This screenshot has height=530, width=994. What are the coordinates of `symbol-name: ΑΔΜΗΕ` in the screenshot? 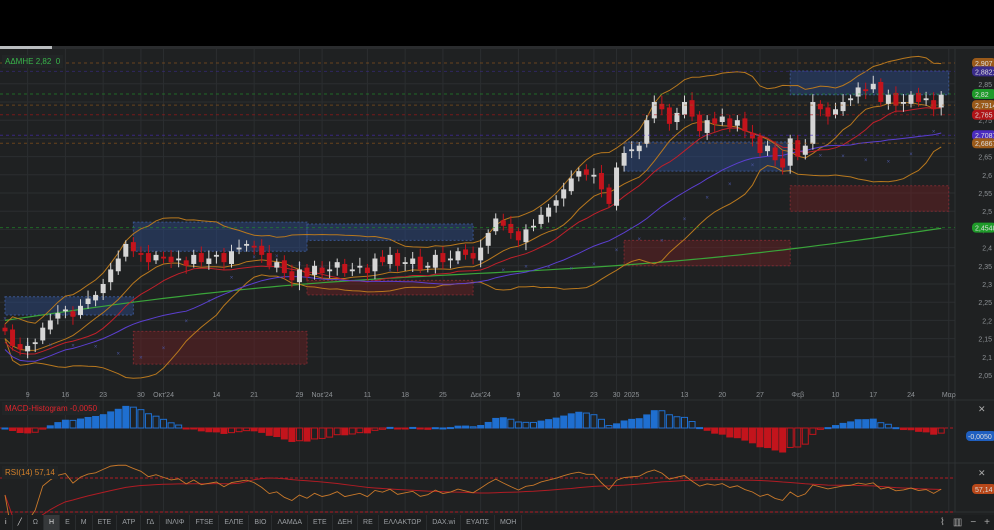 It's located at (19, 61).